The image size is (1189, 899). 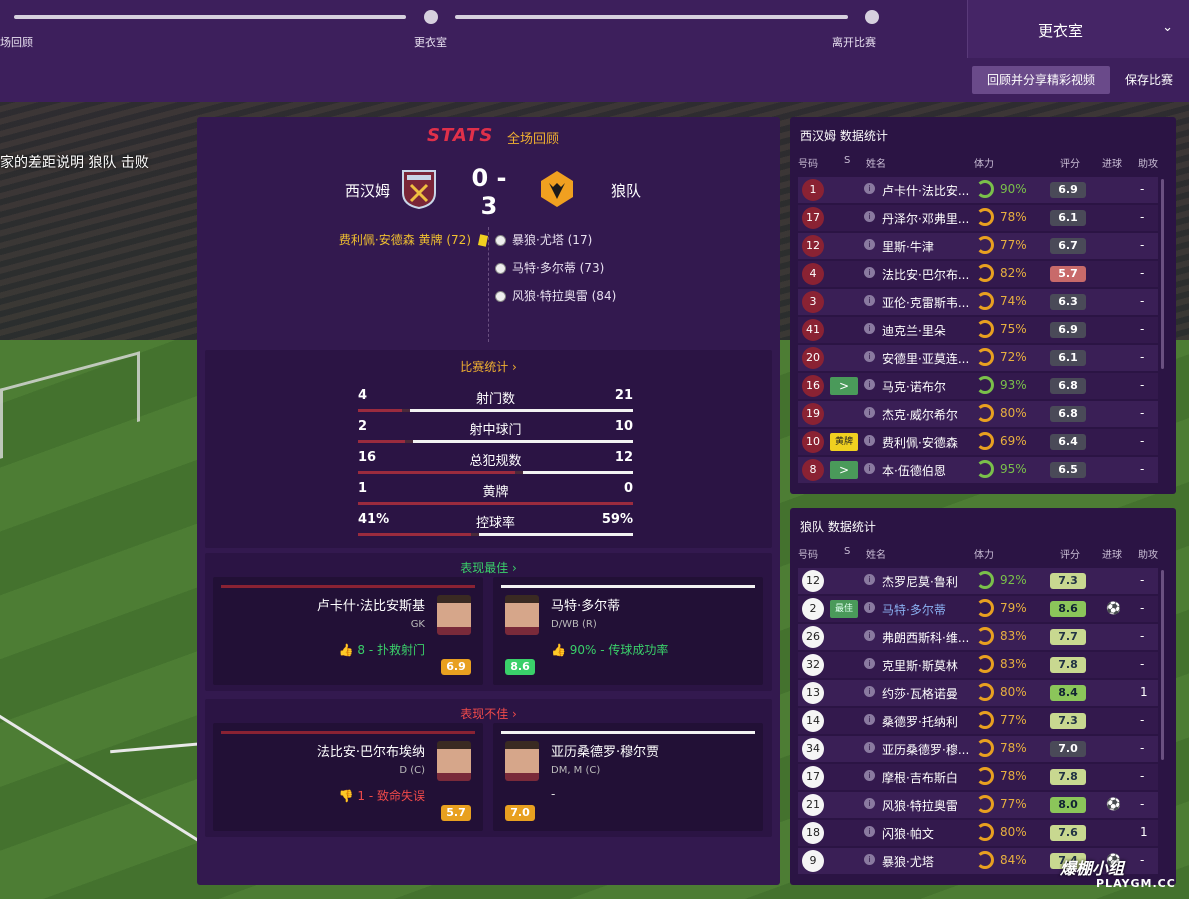 What do you see at coordinates (908, 861) in the screenshot?
I see `player-name: 暴狼·尤塔` at bounding box center [908, 861].